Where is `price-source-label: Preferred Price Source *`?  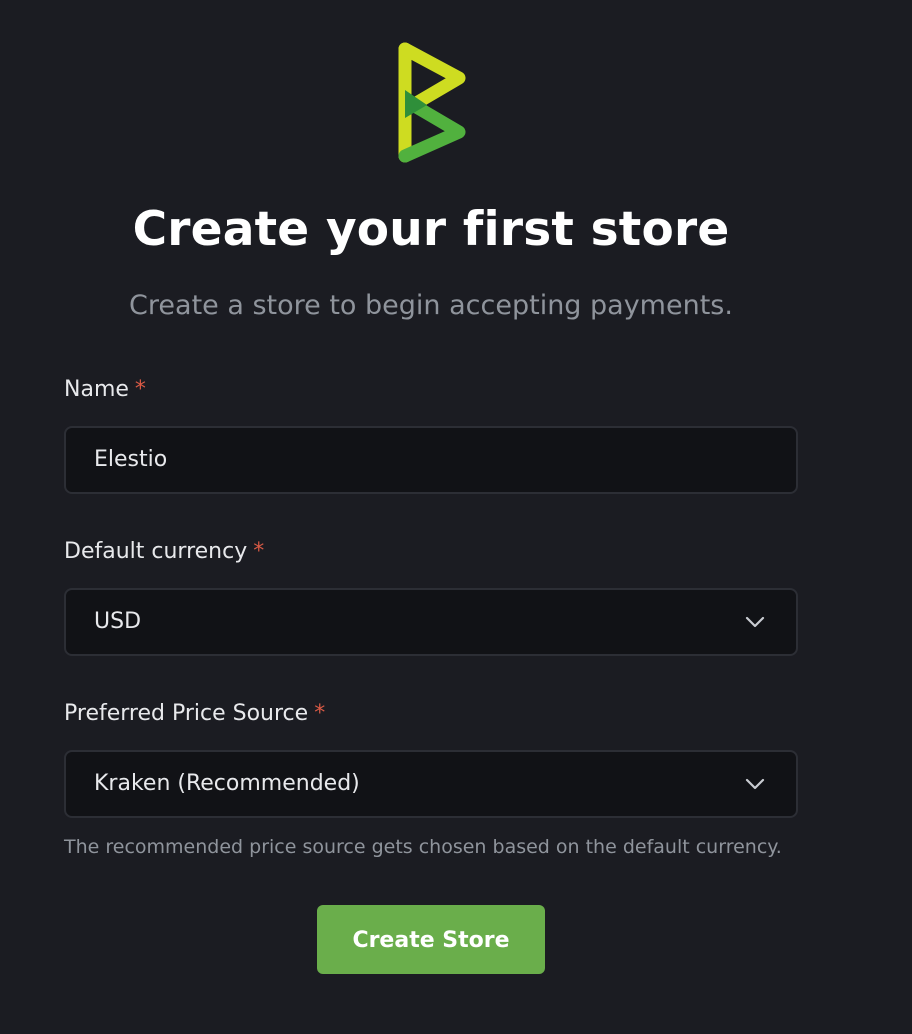
price-source-label: Preferred Price Source * is located at coordinates (194, 713).